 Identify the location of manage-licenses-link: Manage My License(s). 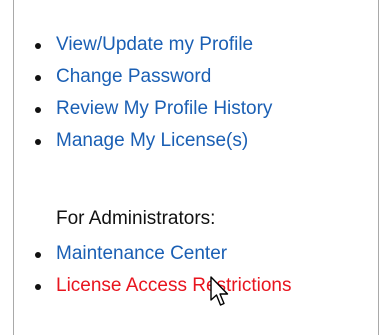
(152, 140).